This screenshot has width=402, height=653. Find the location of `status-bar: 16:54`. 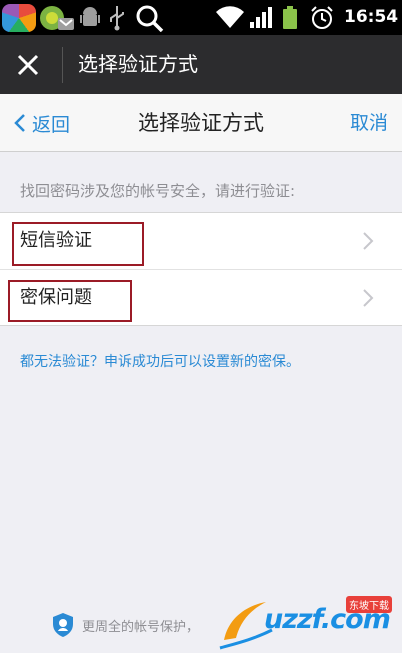

status-bar: 16:54 is located at coordinates (201, 17).